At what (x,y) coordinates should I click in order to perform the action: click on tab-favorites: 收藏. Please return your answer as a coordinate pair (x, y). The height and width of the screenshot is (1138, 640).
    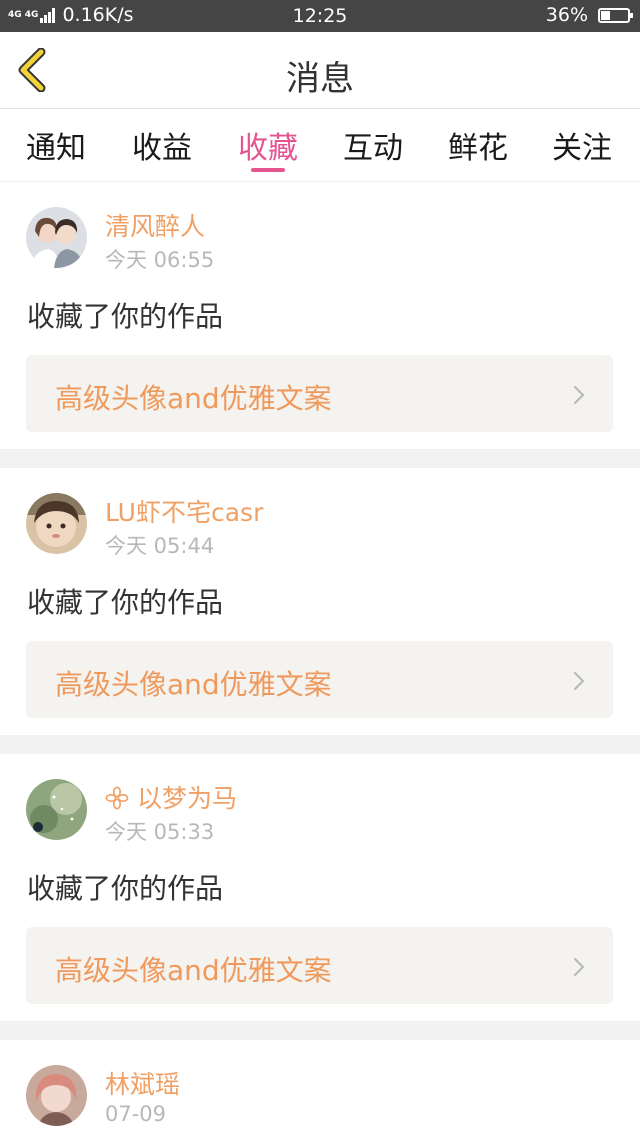
    Looking at the image, I should click on (268, 145).